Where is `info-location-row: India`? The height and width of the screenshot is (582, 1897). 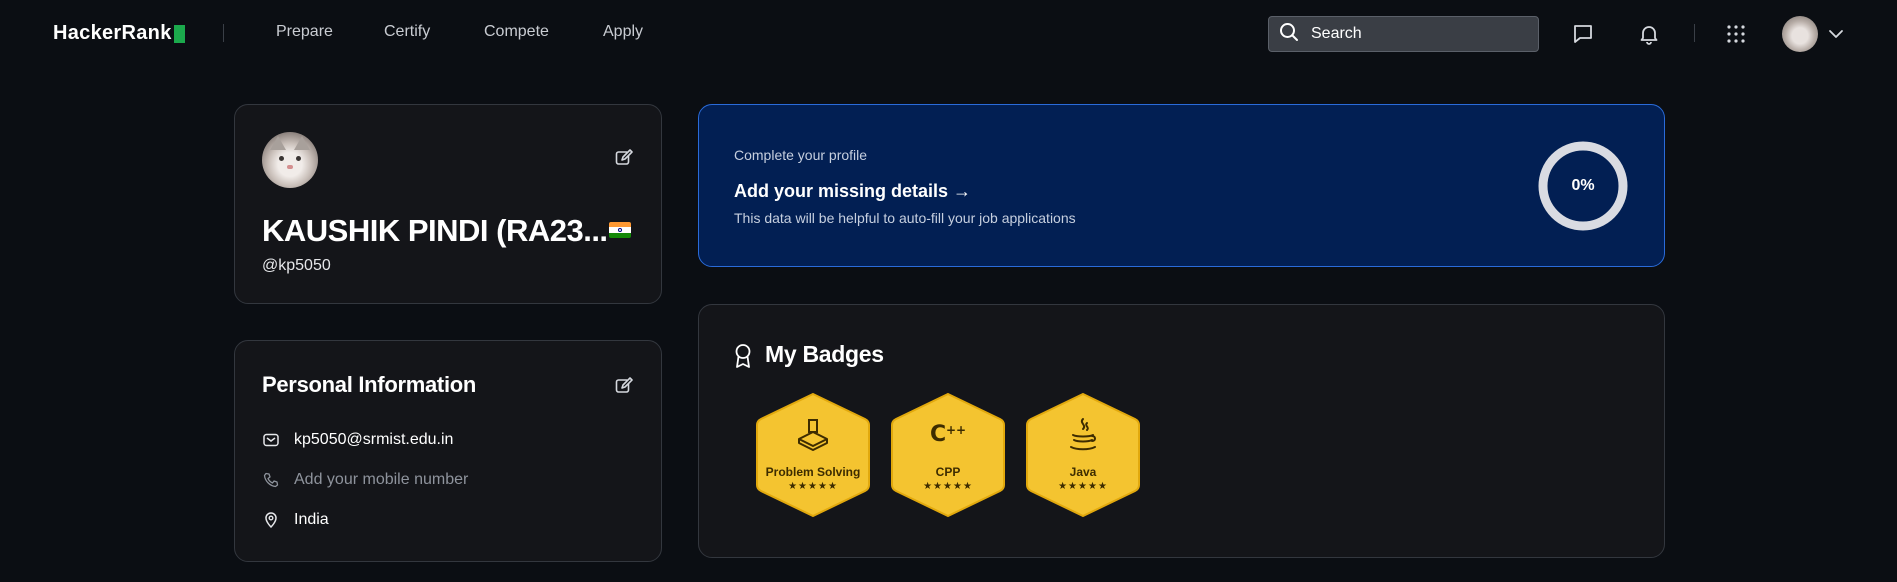
info-location-row: India is located at coordinates (295, 520).